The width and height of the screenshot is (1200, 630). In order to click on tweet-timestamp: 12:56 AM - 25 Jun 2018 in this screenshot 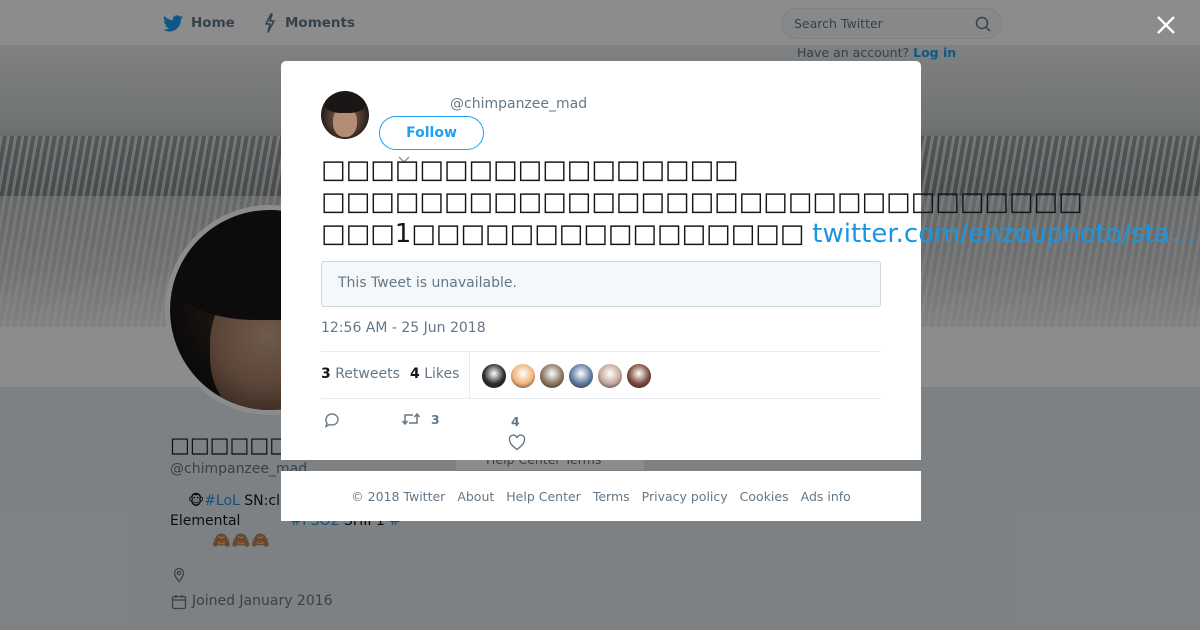, I will do `click(403, 328)`.